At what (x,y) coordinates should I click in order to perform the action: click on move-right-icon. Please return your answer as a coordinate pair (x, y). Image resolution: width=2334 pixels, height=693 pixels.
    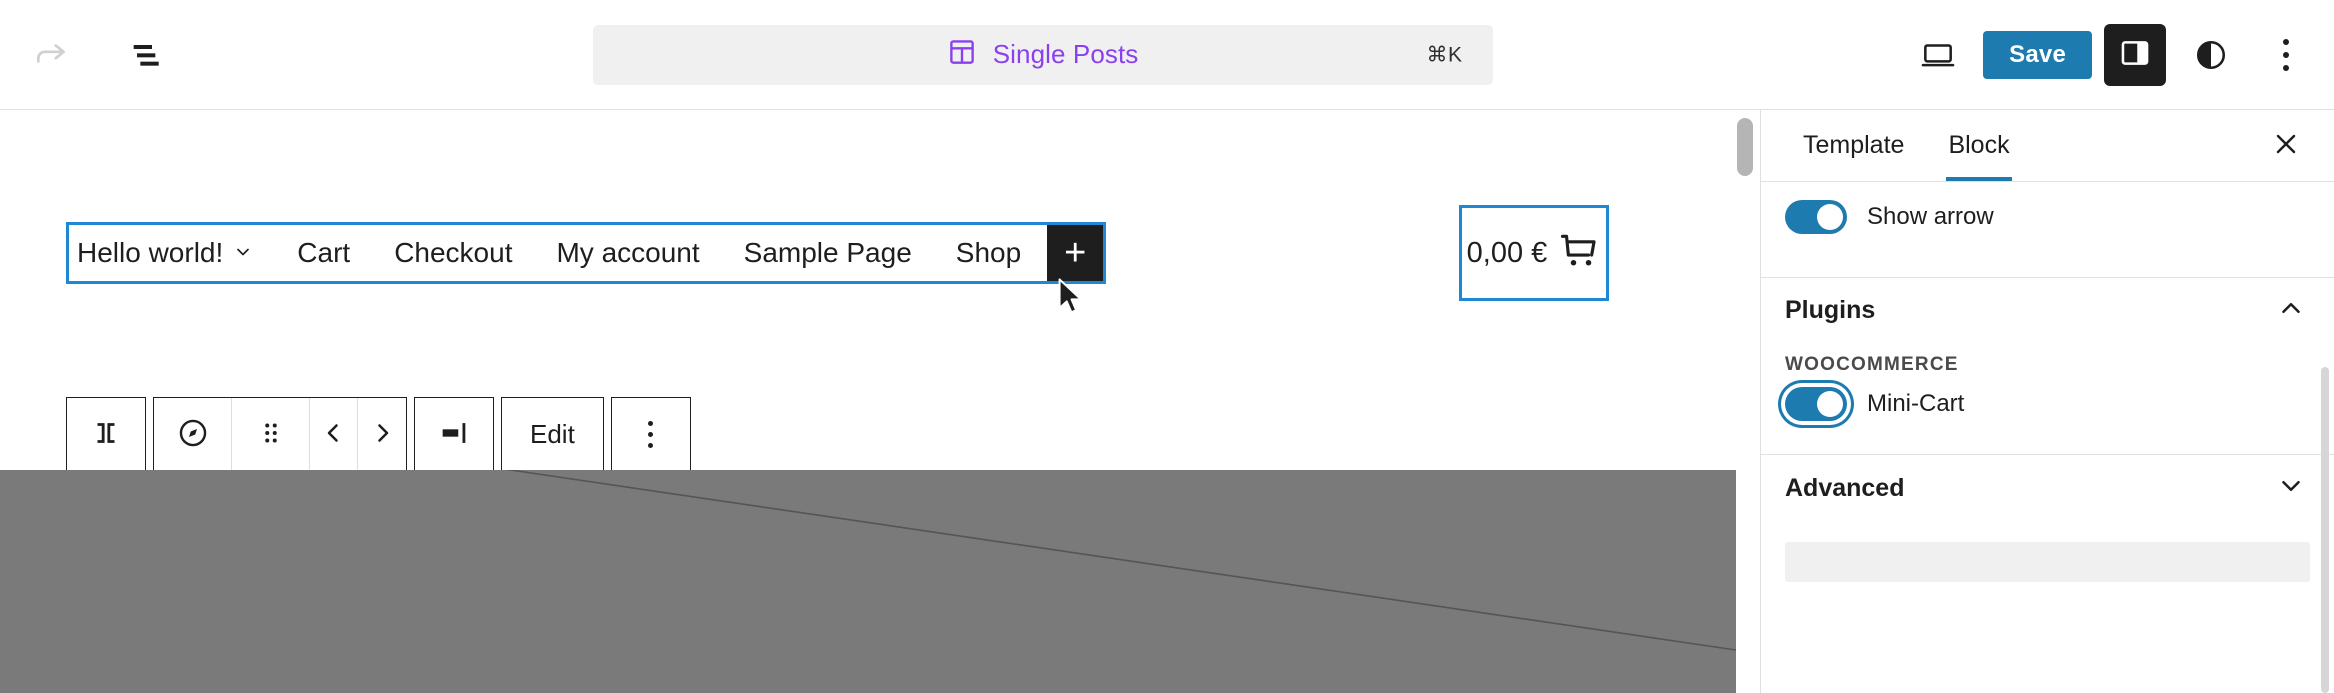
    Looking at the image, I should click on (382, 434).